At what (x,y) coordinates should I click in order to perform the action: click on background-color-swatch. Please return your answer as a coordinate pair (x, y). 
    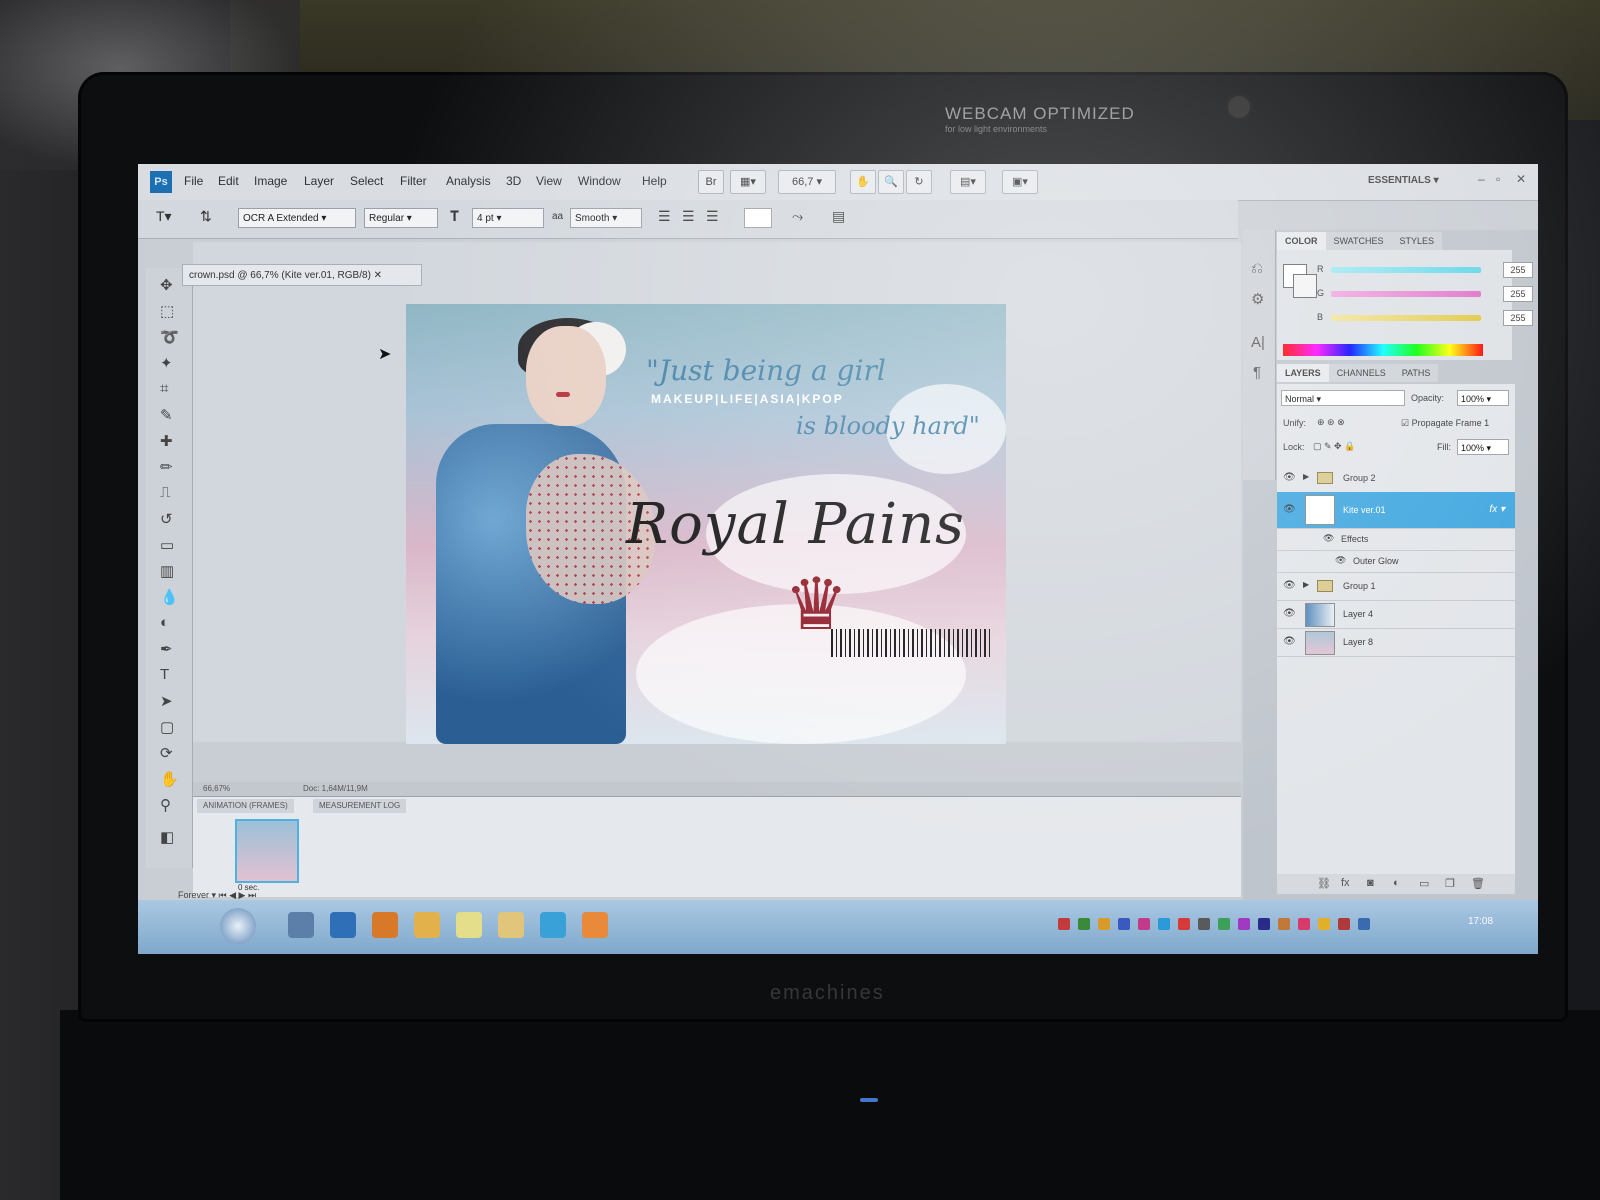
    Looking at the image, I should click on (1305, 286).